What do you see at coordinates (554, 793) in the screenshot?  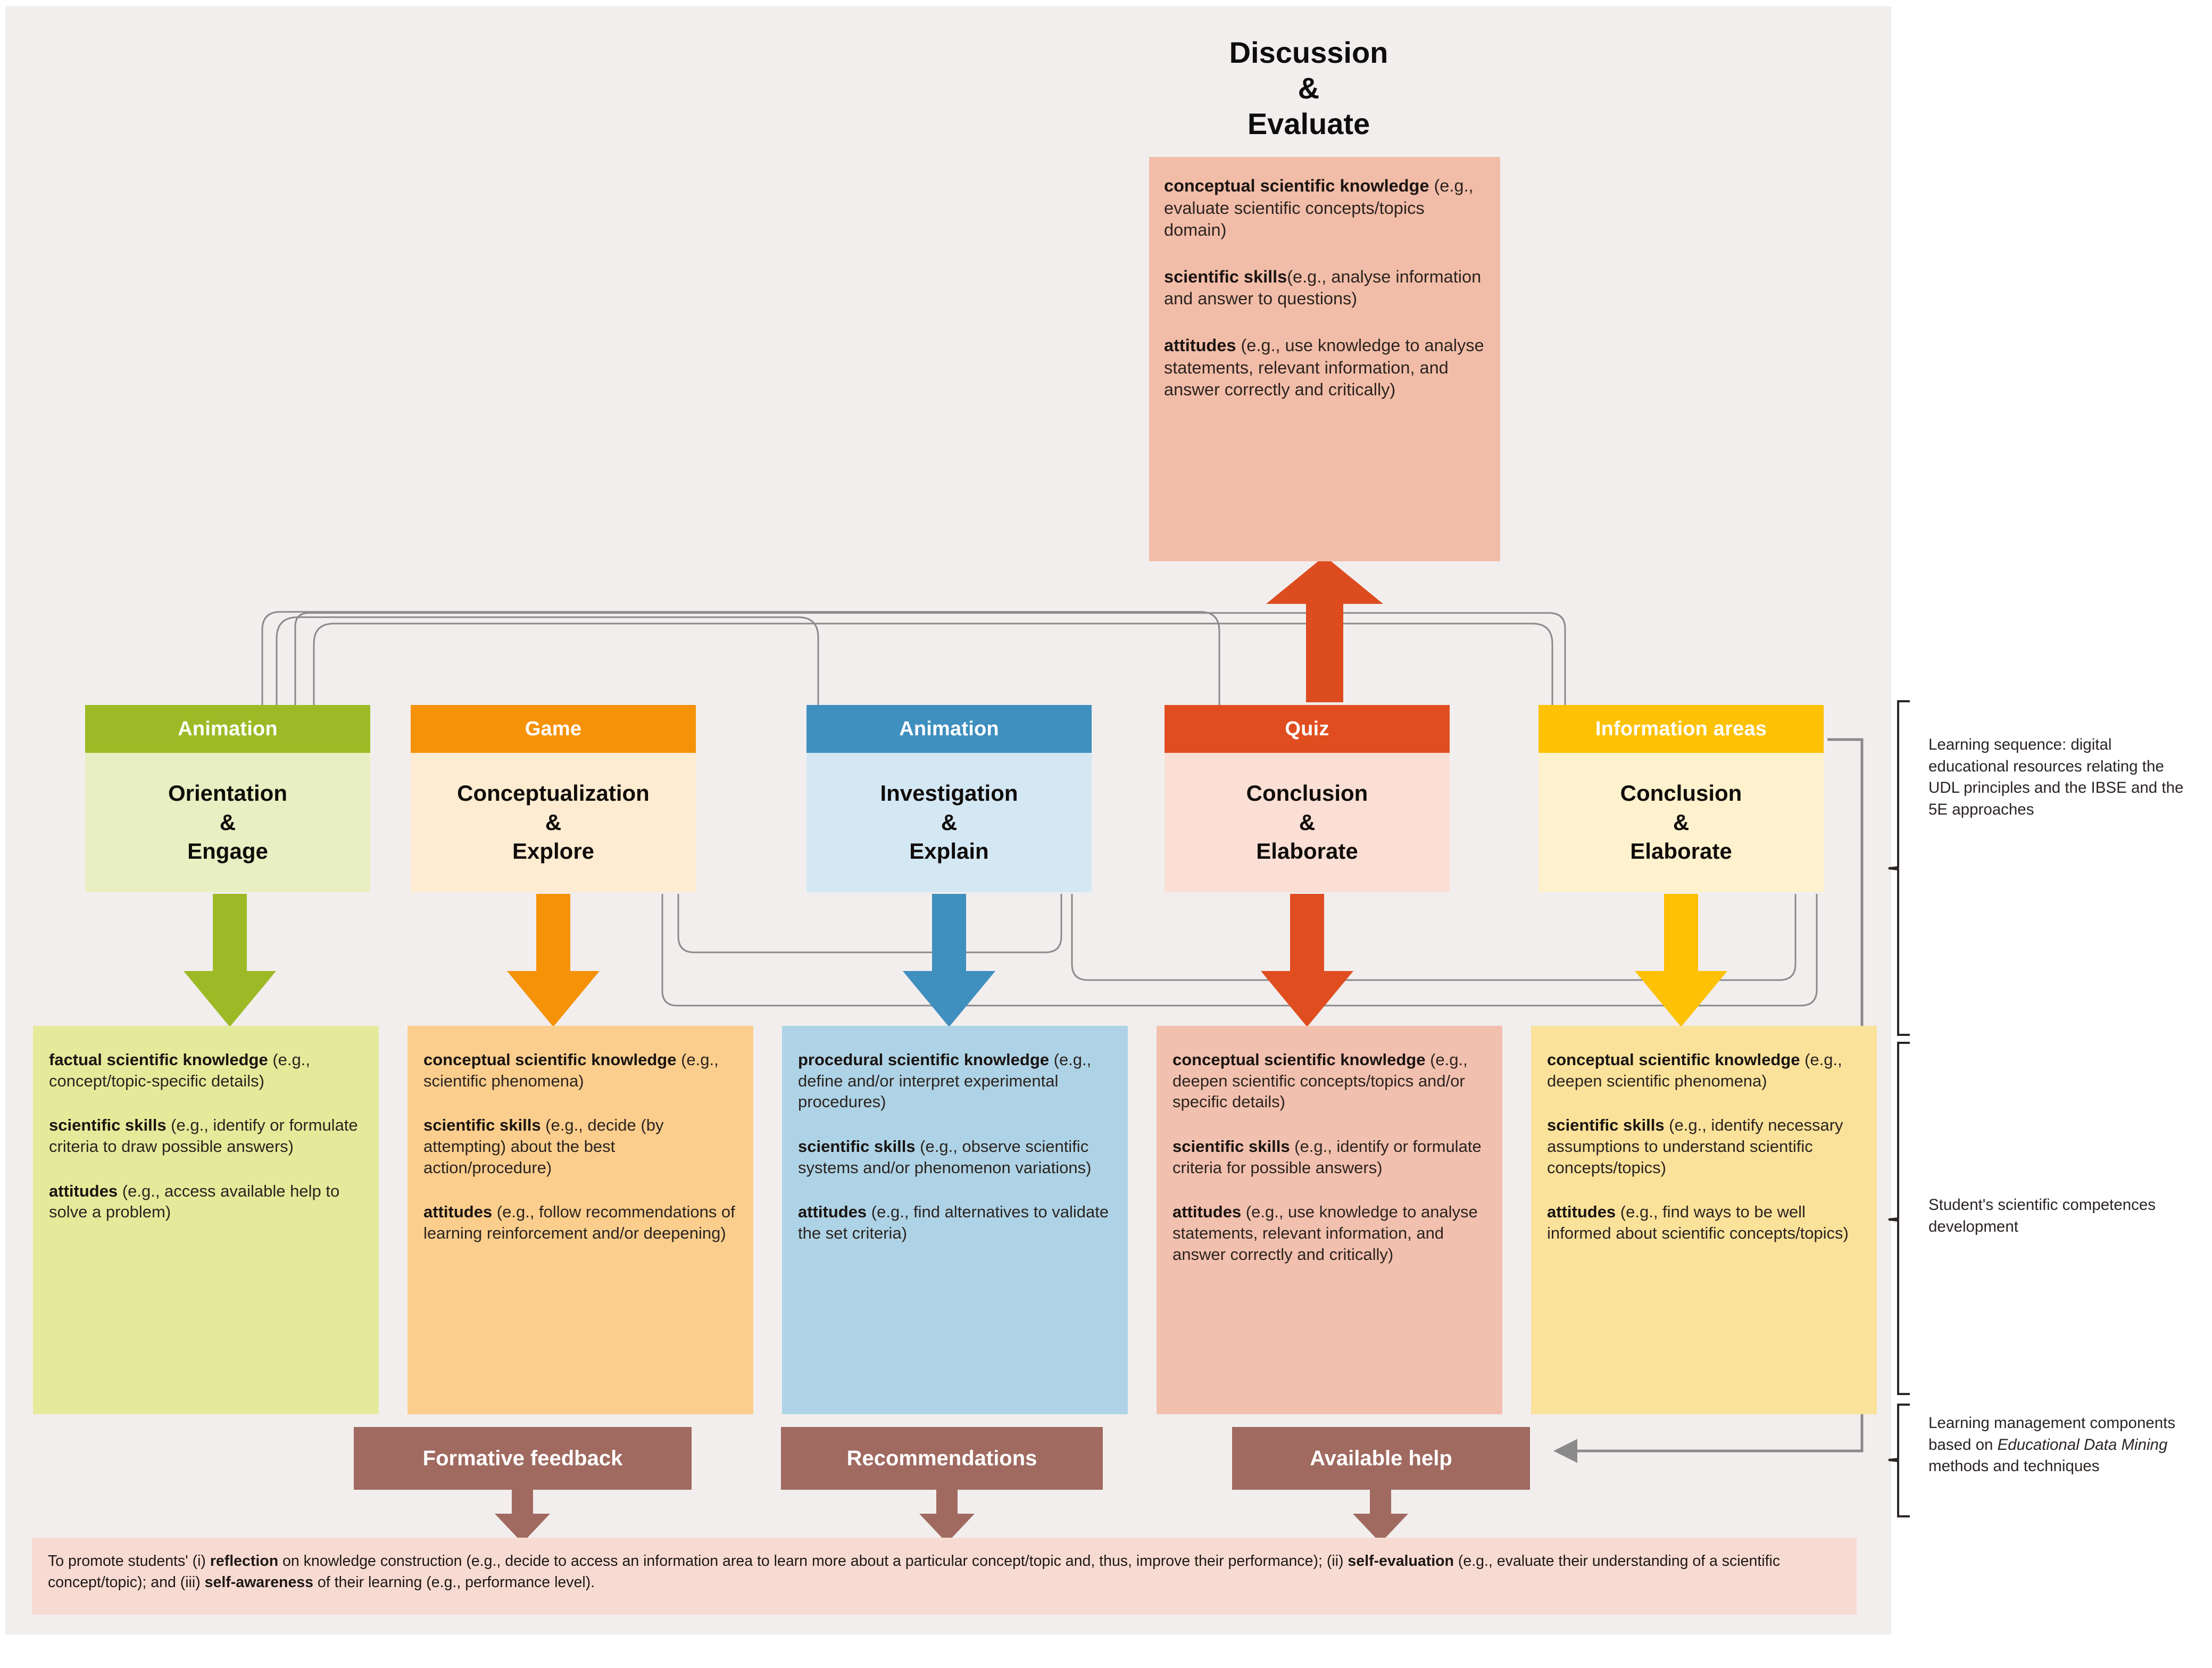 I see `stage-phase-line-1: Conceptualization` at bounding box center [554, 793].